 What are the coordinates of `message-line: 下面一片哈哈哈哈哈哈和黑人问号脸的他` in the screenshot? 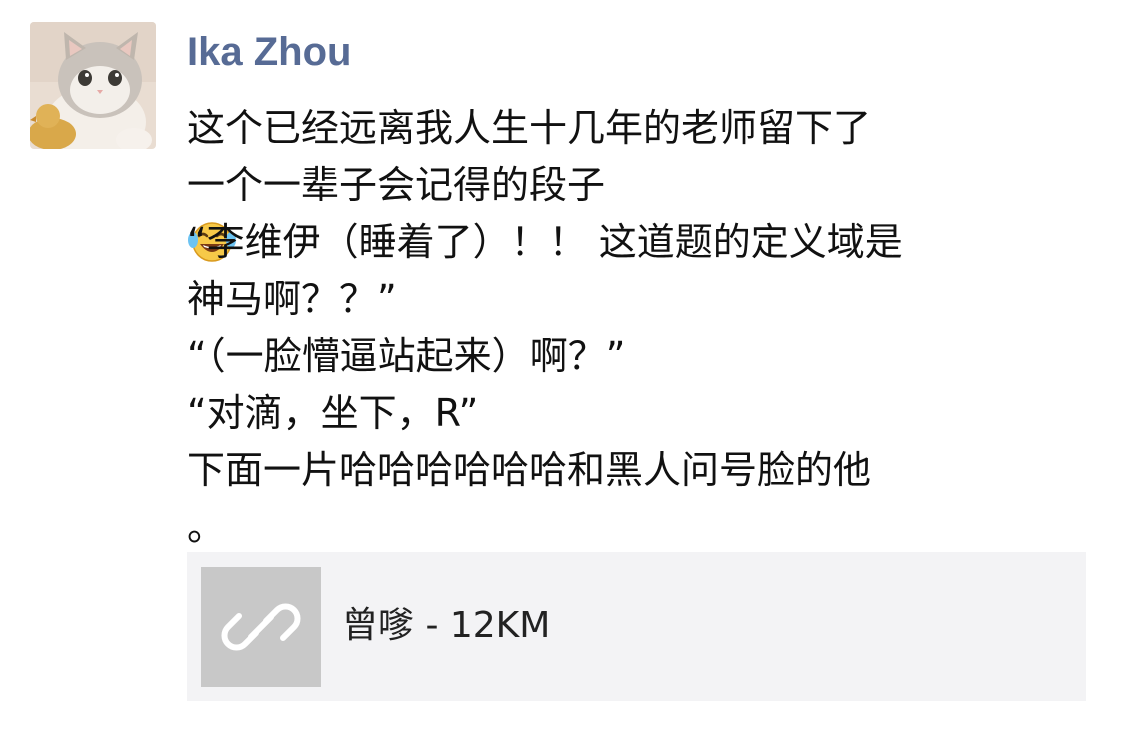 It's located at (627, 470).